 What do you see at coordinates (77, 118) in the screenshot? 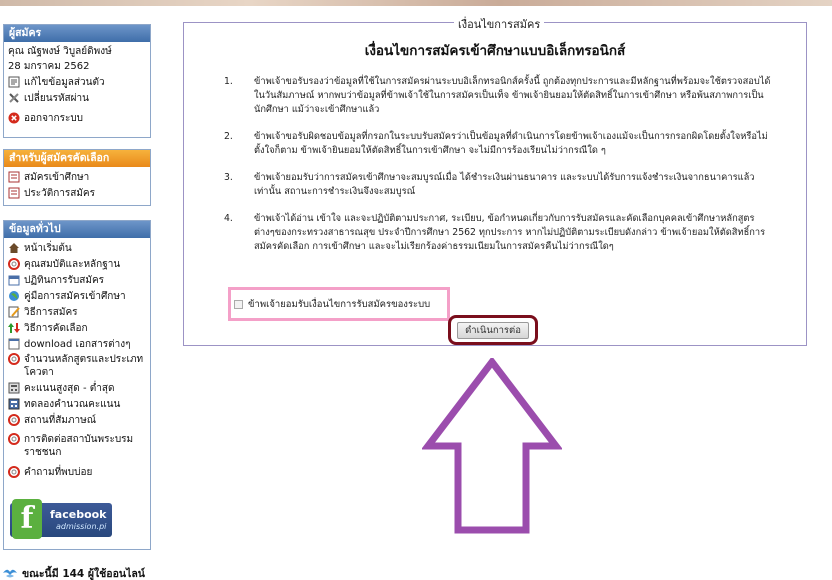
I see `logout-link: ออกจากระบบ` at bounding box center [77, 118].